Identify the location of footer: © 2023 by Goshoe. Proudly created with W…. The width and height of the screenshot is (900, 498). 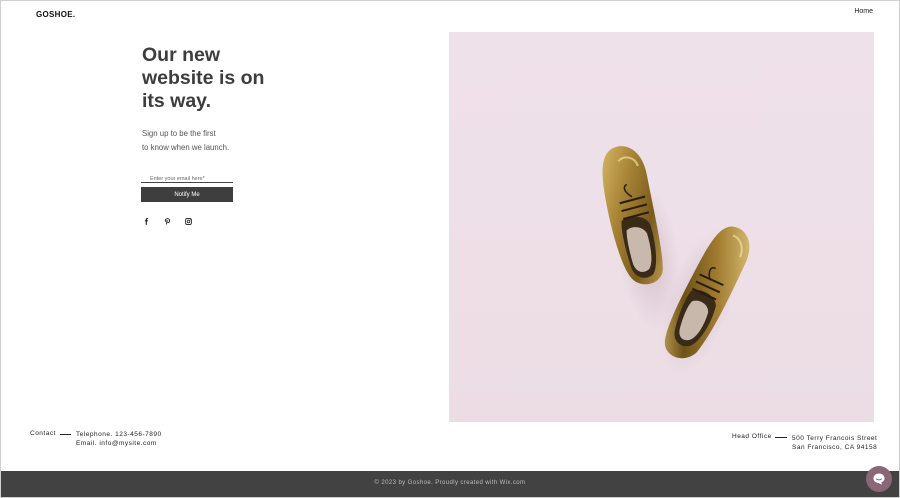
(450, 484).